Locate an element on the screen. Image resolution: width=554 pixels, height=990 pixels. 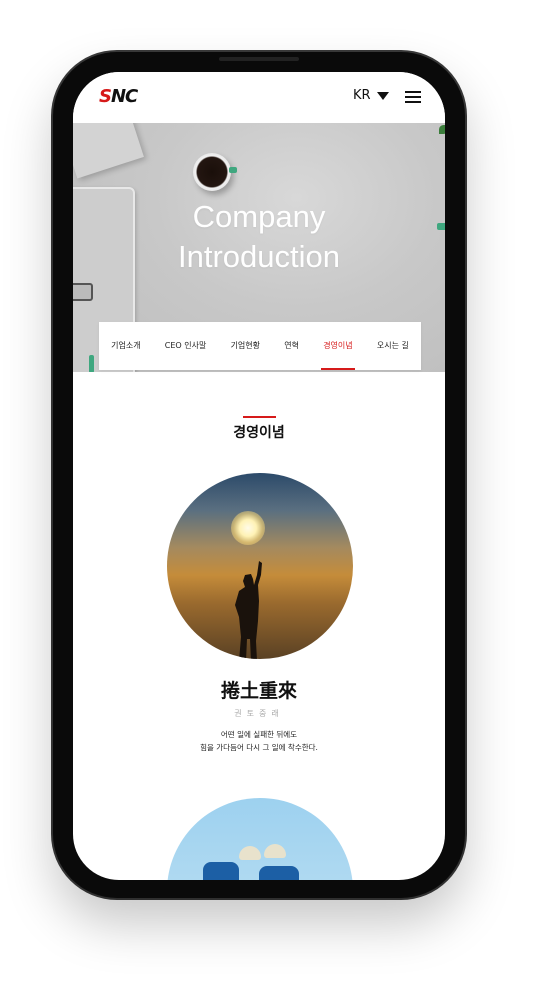
workers-image is located at coordinates (260, 839).